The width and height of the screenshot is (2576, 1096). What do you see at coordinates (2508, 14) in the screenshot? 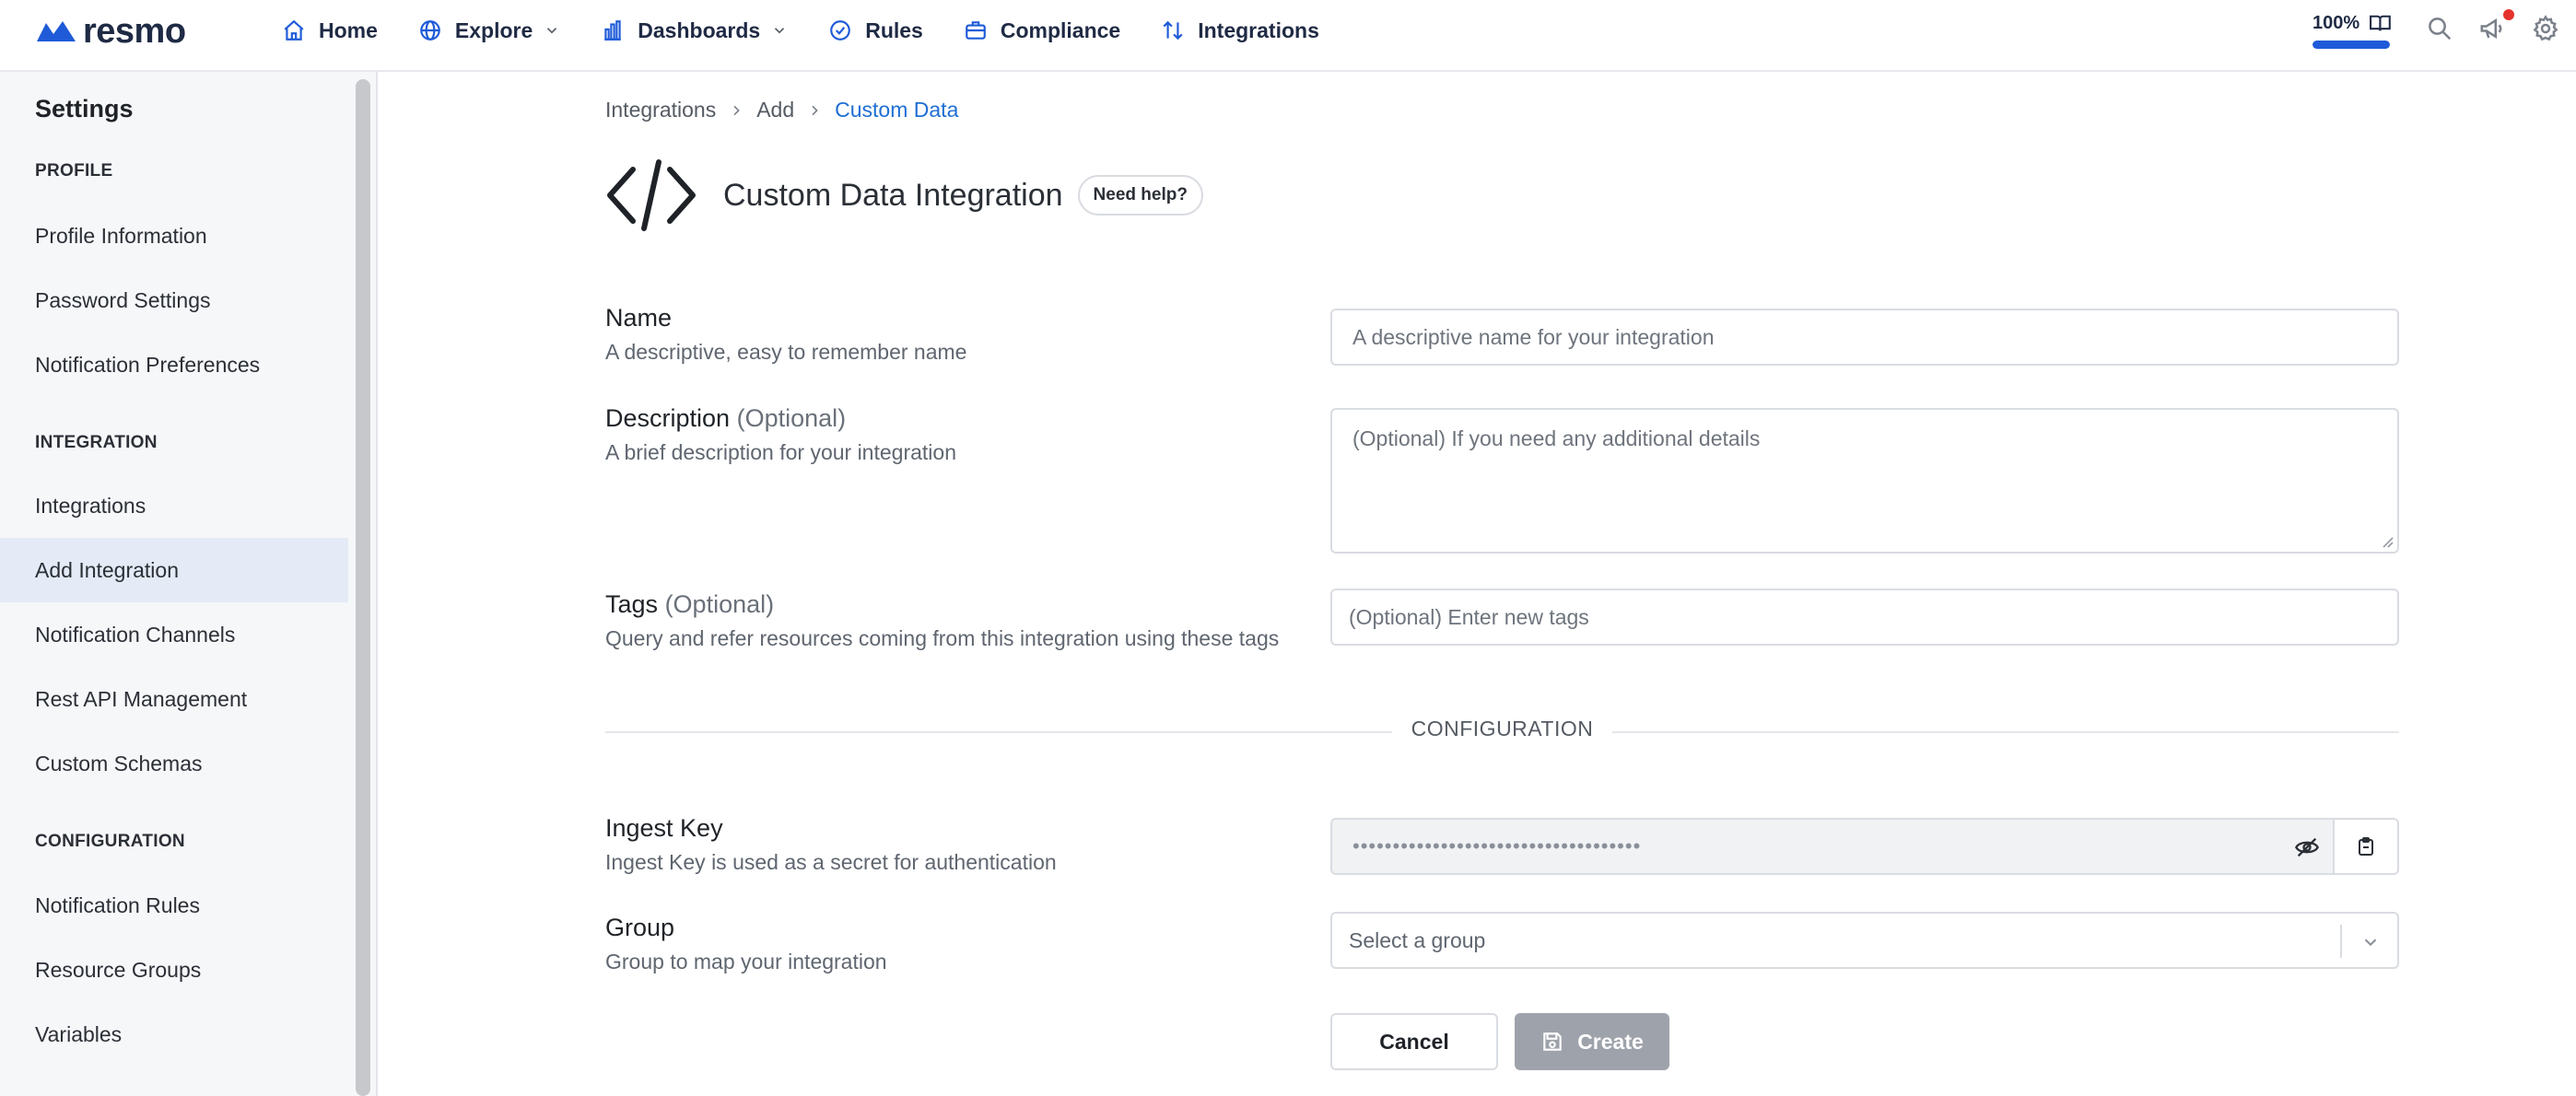
I see `notification-dot` at bounding box center [2508, 14].